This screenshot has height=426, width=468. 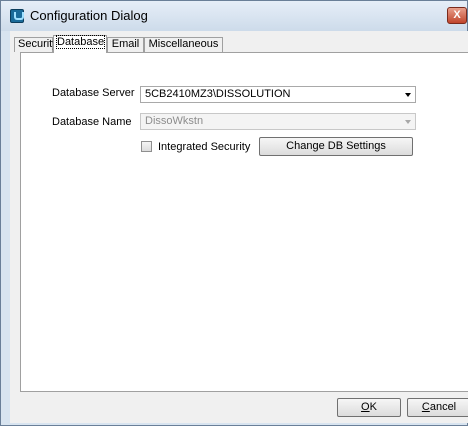 I want to click on database-server-value: 5CB2410MZ3\DISSOLUTION, so click(x=218, y=94).